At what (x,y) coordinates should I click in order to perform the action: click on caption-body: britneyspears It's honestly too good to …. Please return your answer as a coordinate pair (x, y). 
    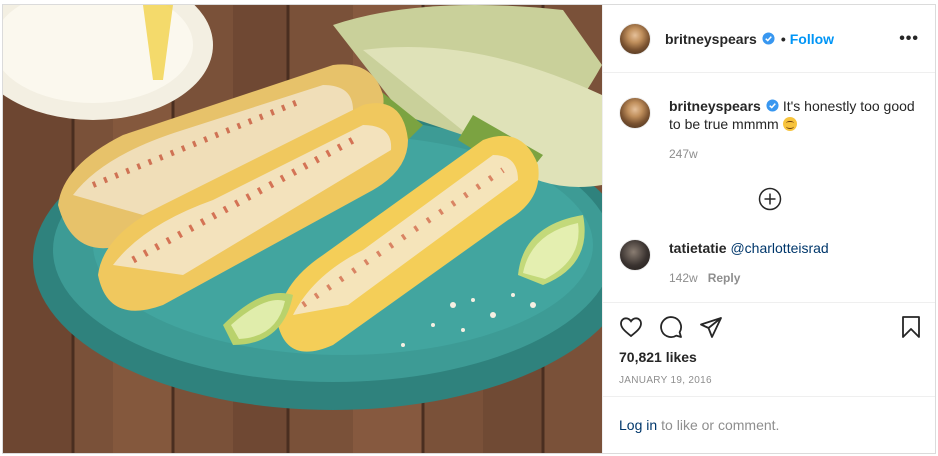
    Looking at the image, I should click on (794, 130).